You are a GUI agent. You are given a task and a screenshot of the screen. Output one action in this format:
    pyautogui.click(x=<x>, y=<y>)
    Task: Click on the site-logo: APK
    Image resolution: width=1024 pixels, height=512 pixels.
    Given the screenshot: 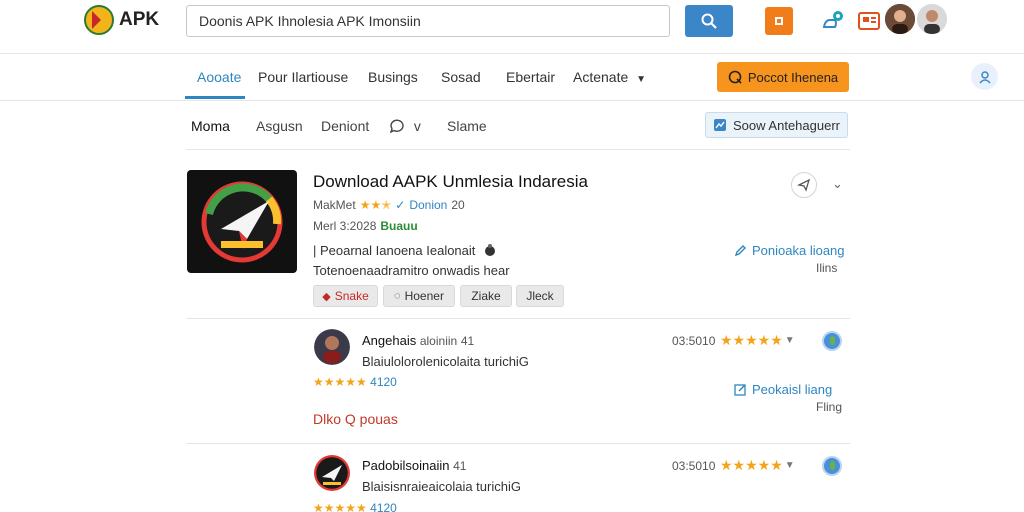 What is the action you would take?
    pyautogui.click(x=121, y=20)
    